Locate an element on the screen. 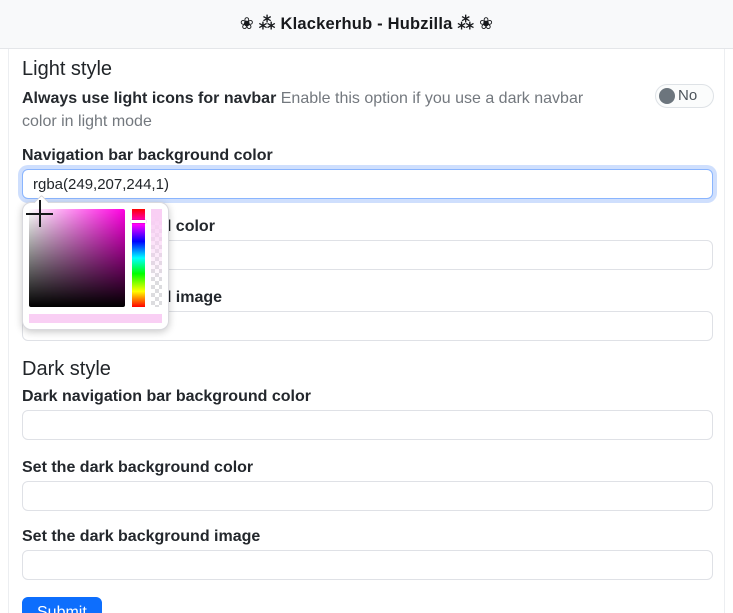  light-style-heading: Light style is located at coordinates (67, 69).